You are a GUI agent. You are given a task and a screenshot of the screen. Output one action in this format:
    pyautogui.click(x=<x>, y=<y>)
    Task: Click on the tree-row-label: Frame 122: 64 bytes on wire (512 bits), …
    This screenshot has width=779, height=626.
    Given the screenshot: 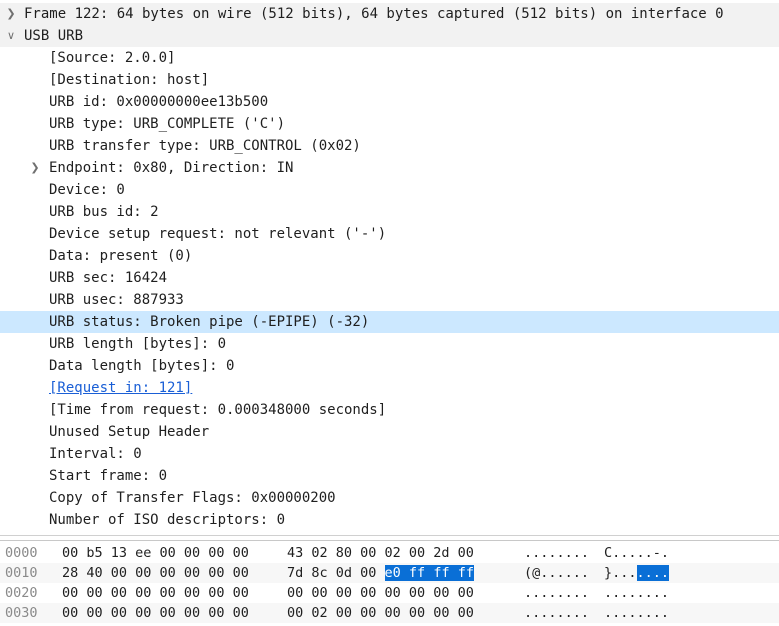 What is the action you would take?
    pyautogui.click(x=374, y=14)
    